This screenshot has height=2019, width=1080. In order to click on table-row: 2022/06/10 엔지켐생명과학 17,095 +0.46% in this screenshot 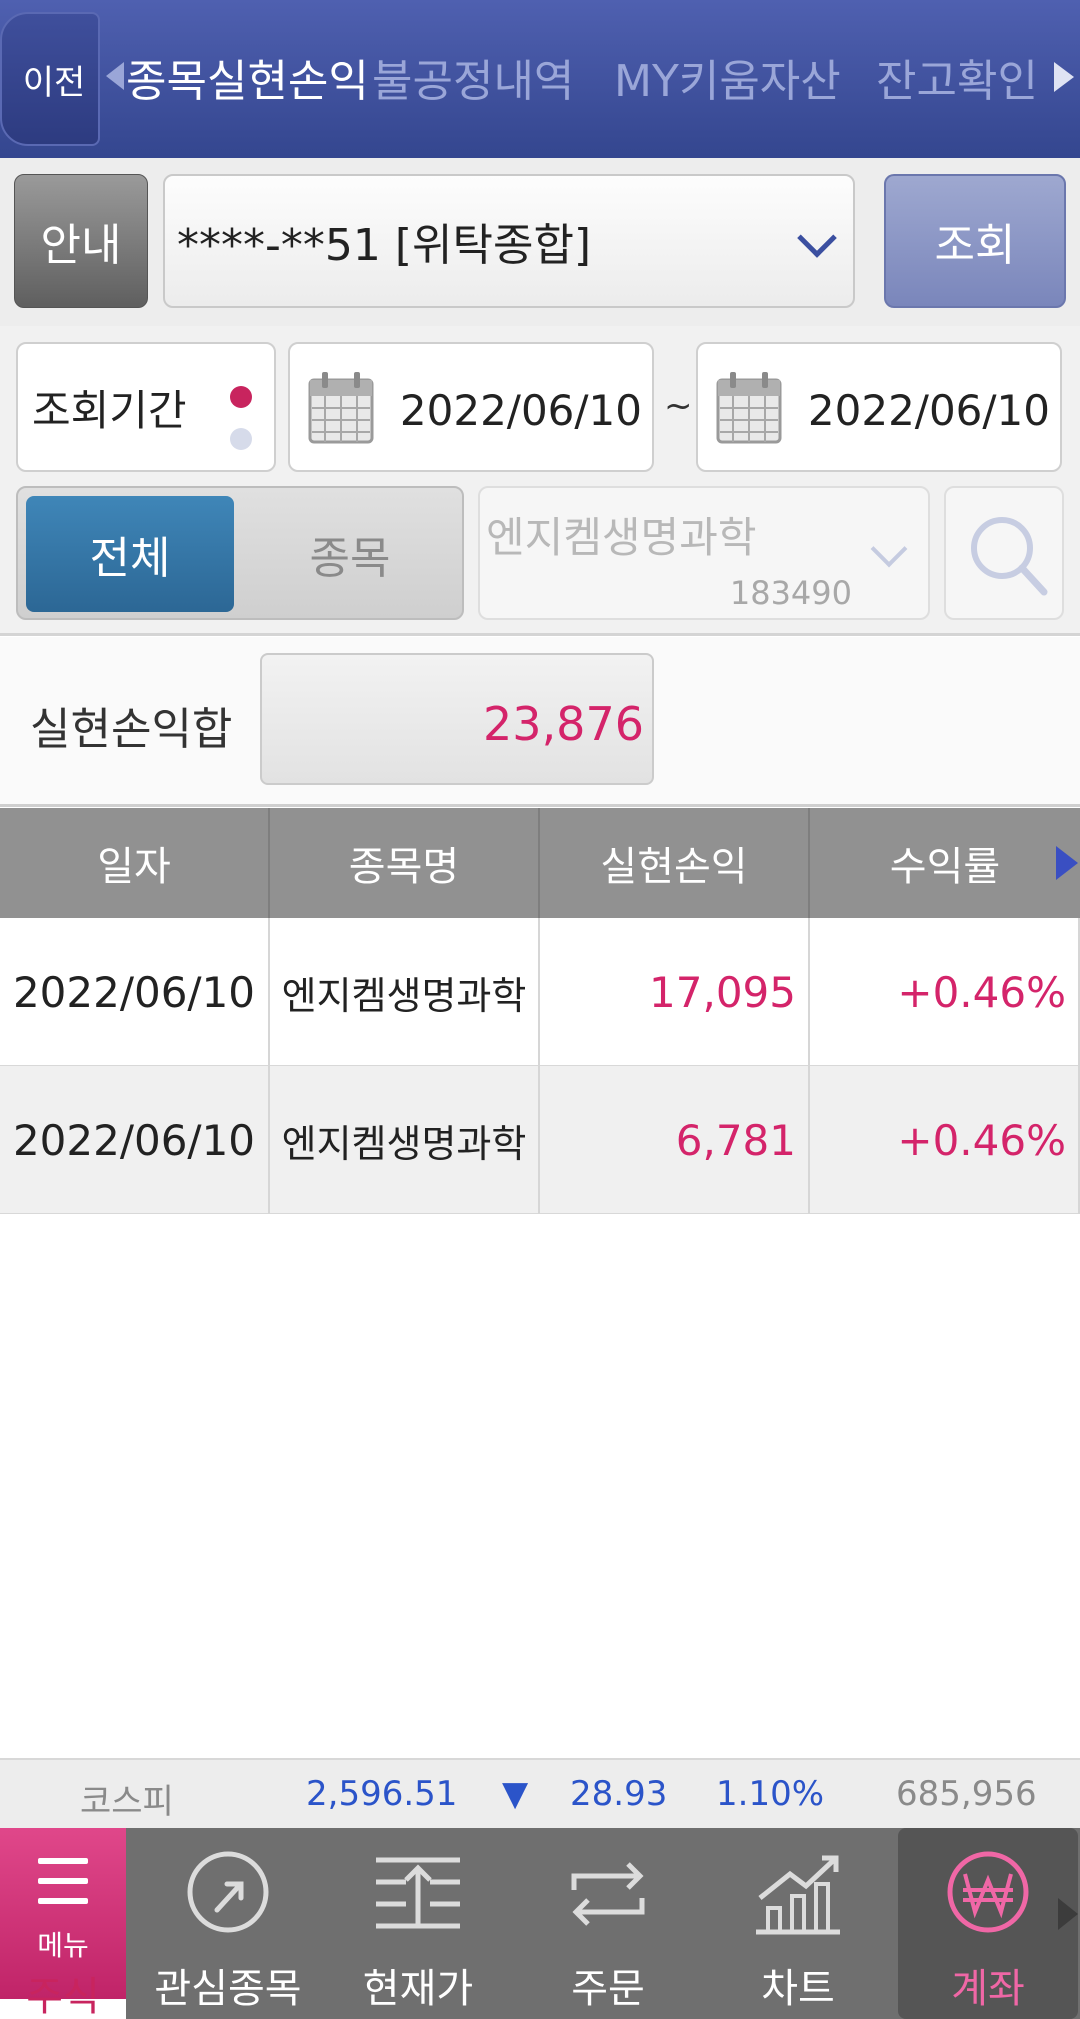, I will do `click(540, 992)`.